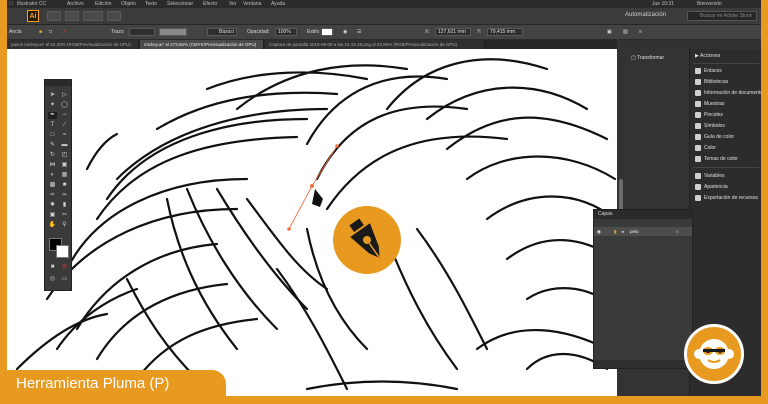 This screenshot has height=404, width=768. What do you see at coordinates (719, 137) in the screenshot?
I see `panel-color-guide-label: Guía de color` at bounding box center [719, 137].